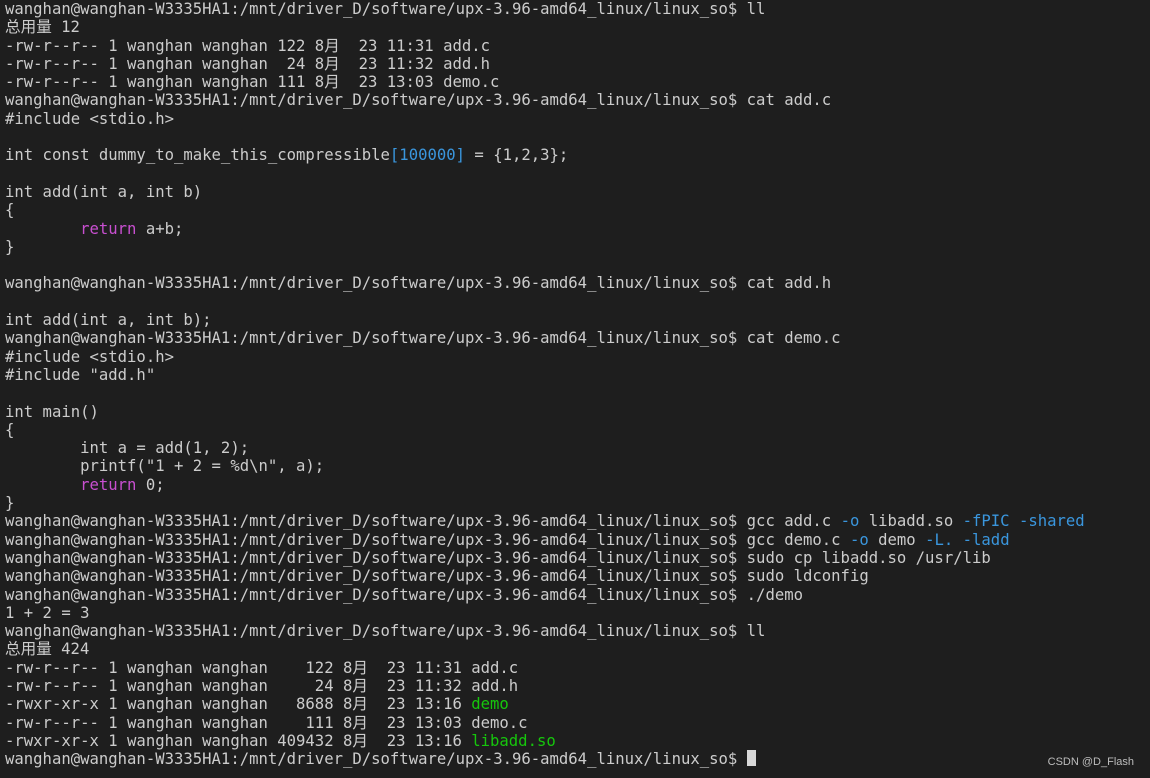 This screenshot has height=778, width=1150. What do you see at coordinates (52, 411) in the screenshot?
I see `terminal-text: int main()` at bounding box center [52, 411].